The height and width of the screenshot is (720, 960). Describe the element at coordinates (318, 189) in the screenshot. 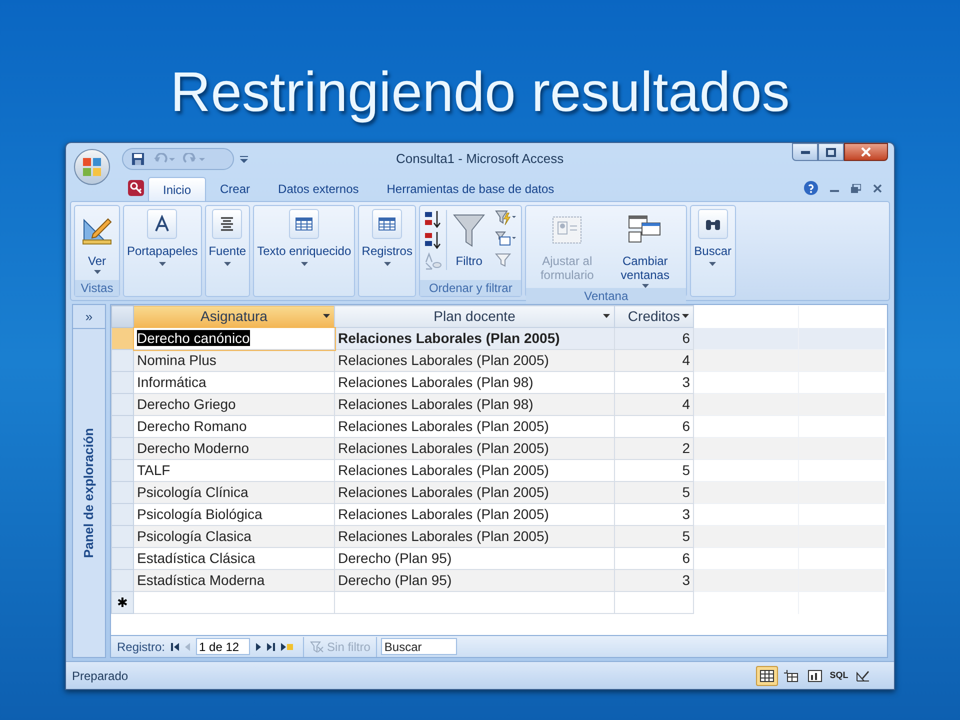

I see `ribbon-tab: Datos externos` at that location.